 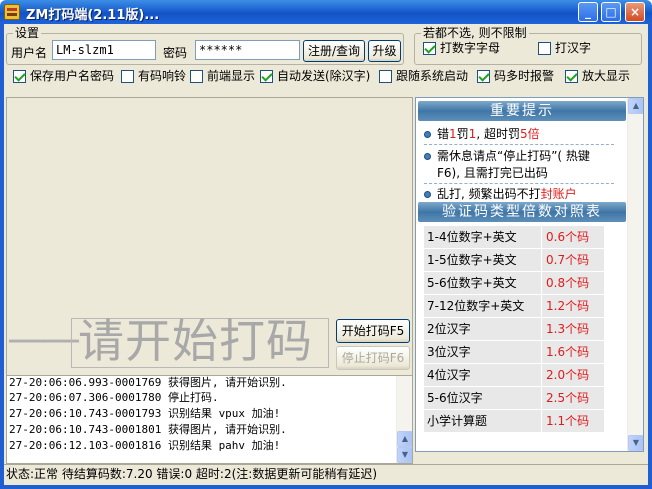 What do you see at coordinates (611, 12) in the screenshot?
I see `maximize-button: □` at bounding box center [611, 12].